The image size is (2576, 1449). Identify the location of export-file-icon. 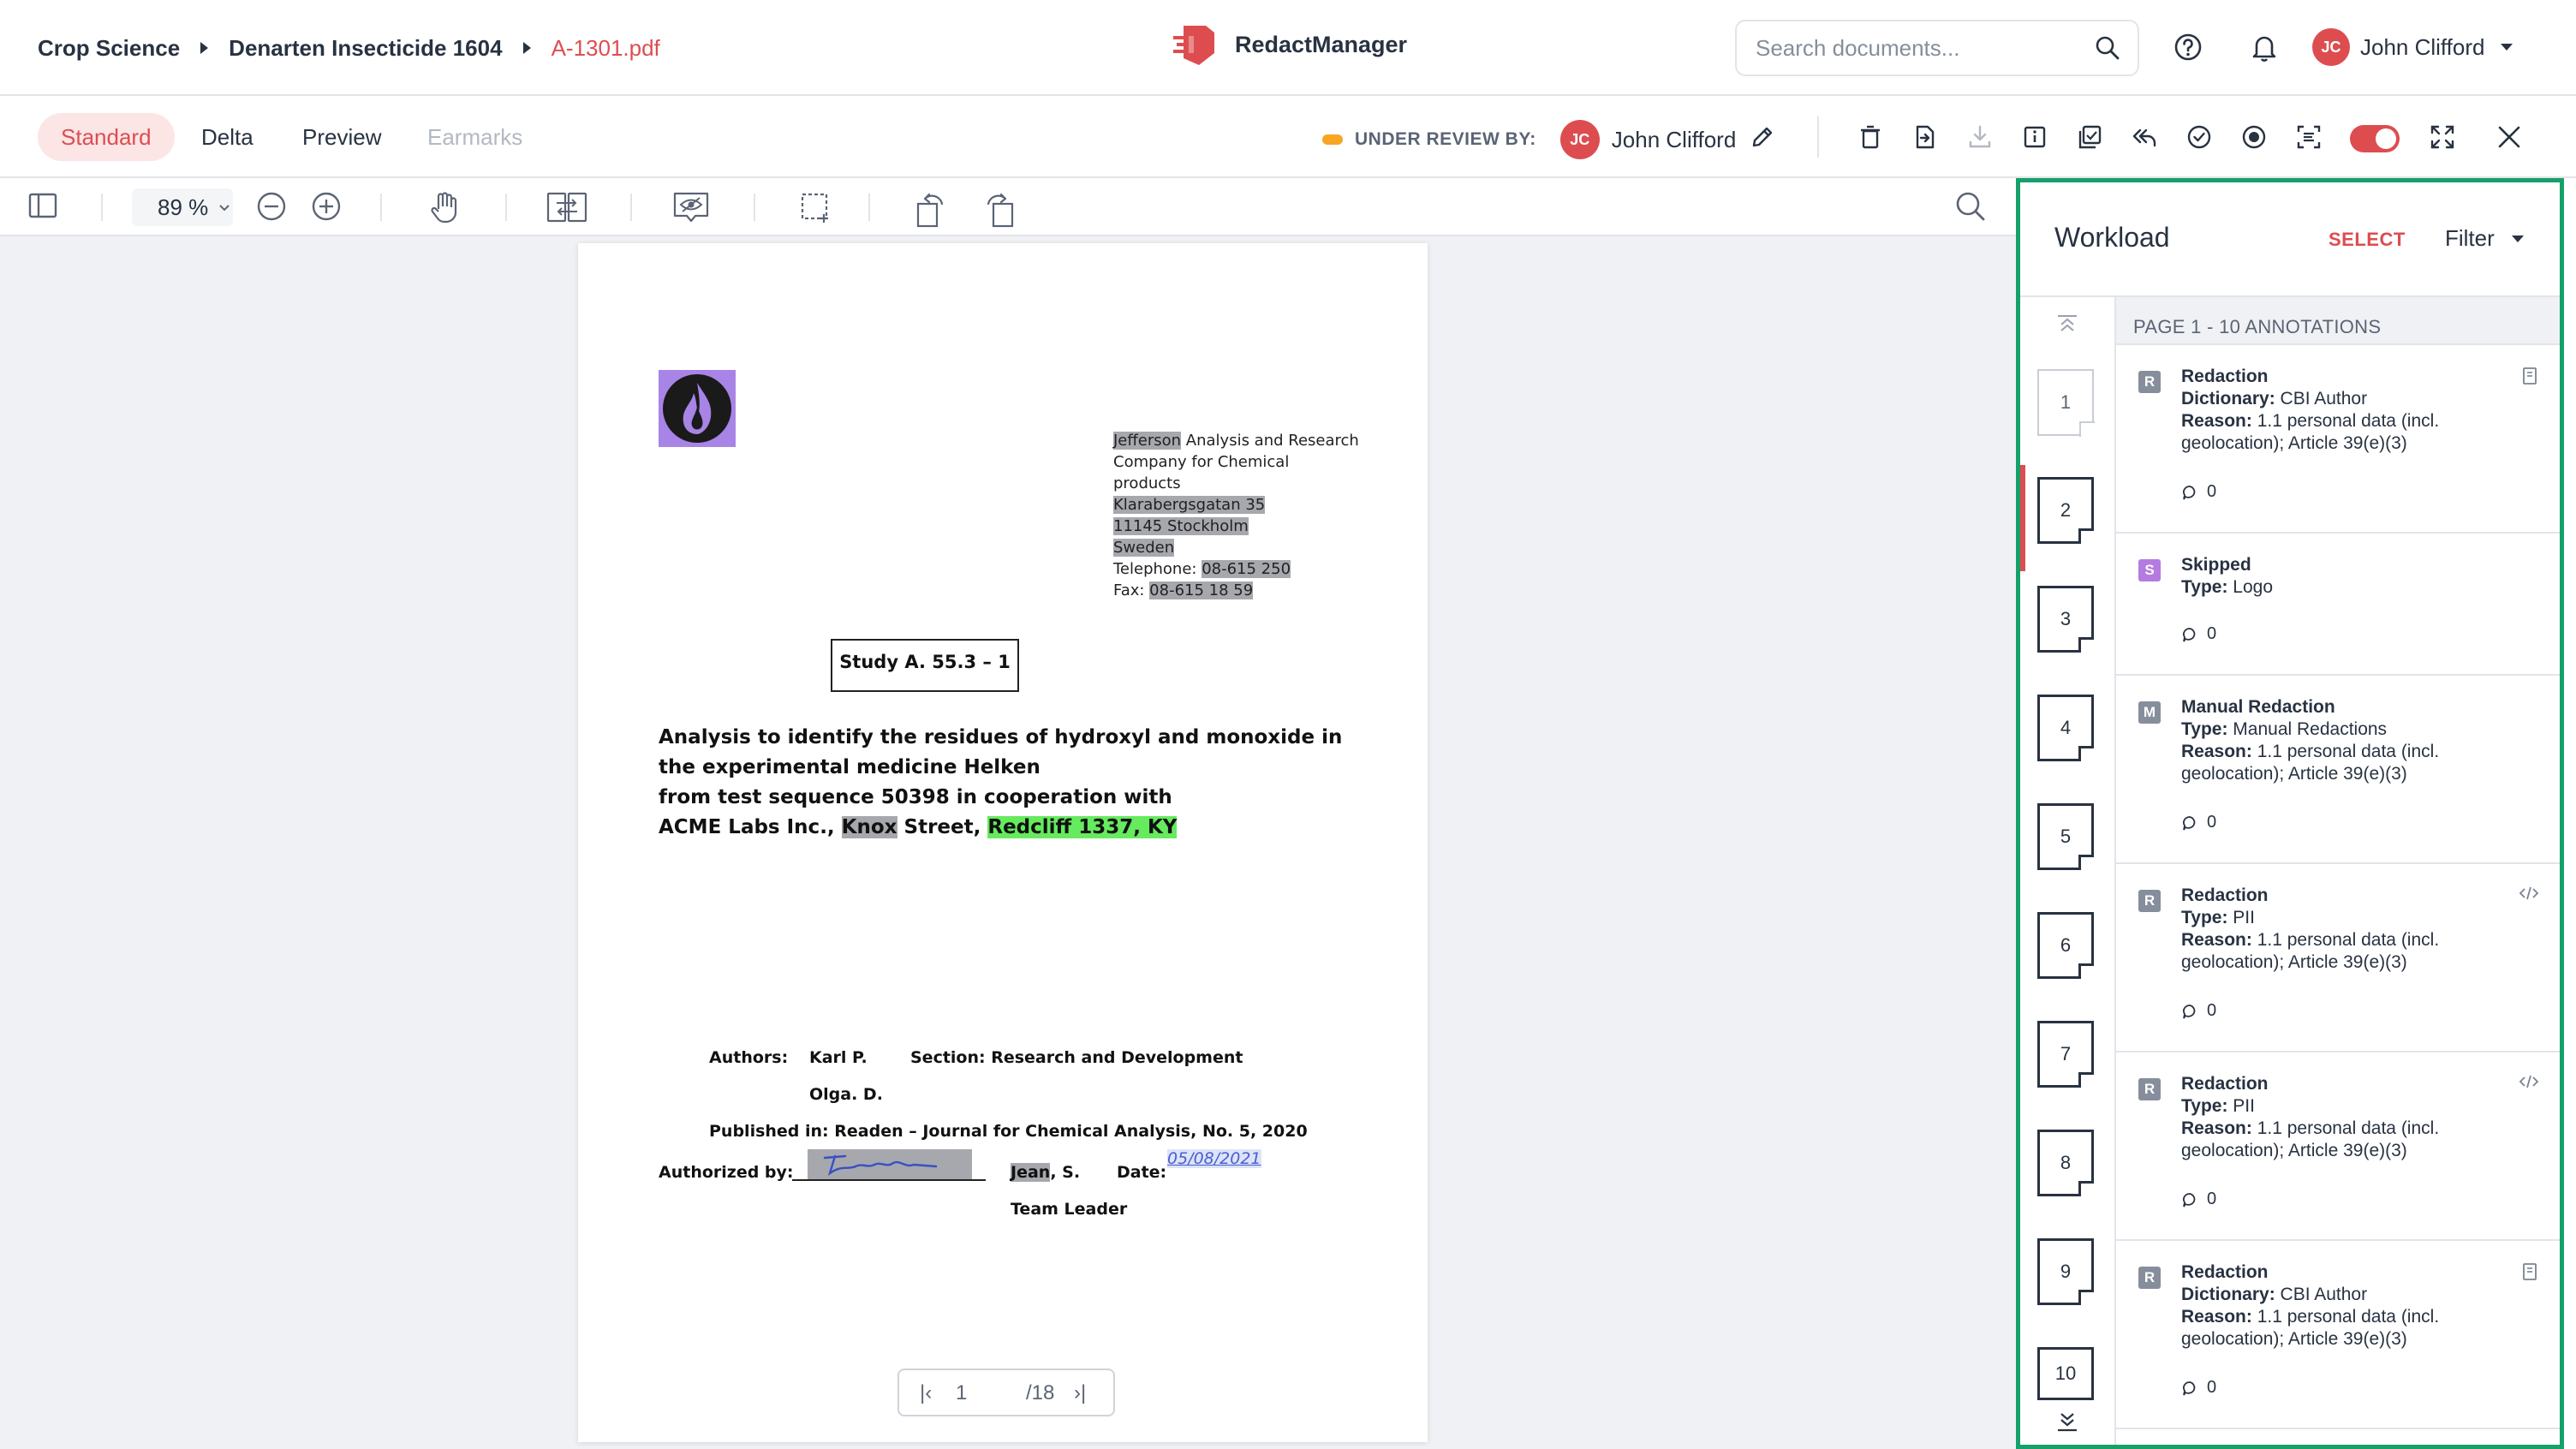
(1925, 137).